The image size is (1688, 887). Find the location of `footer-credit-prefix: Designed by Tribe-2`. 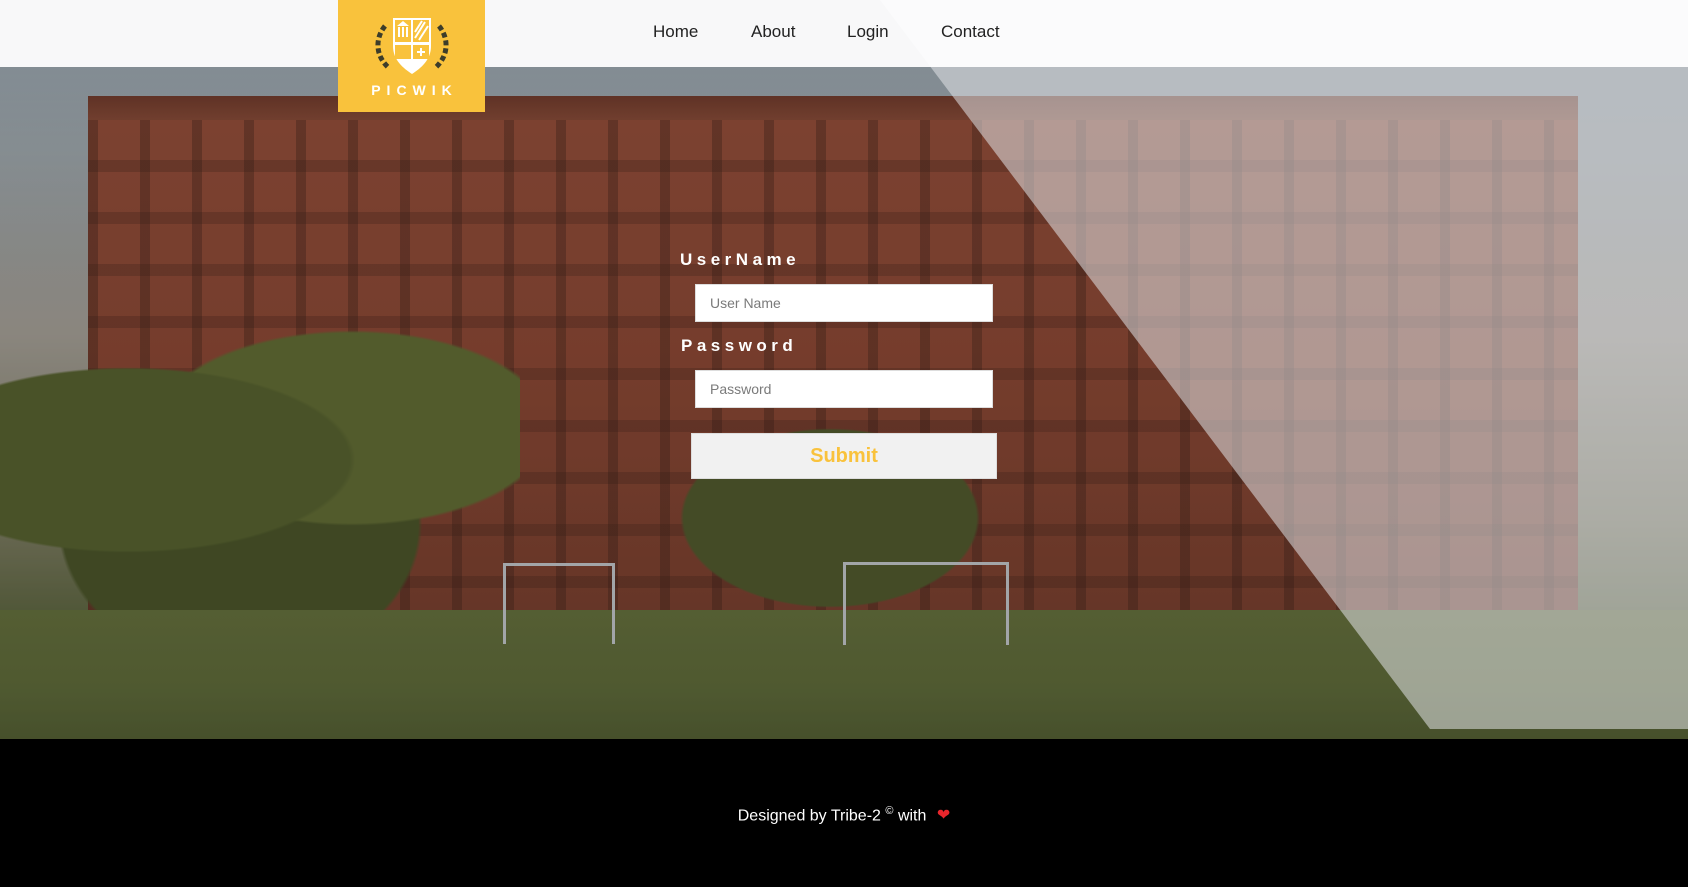

footer-credit-prefix: Designed by Tribe-2 is located at coordinates (809, 816).